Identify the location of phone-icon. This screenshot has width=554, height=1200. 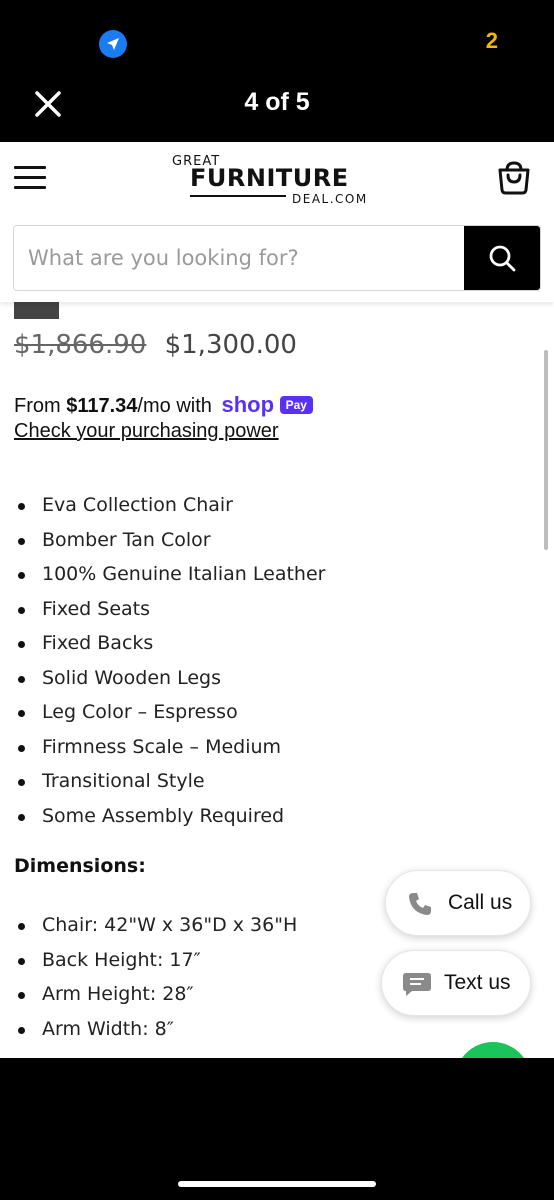
(420, 904).